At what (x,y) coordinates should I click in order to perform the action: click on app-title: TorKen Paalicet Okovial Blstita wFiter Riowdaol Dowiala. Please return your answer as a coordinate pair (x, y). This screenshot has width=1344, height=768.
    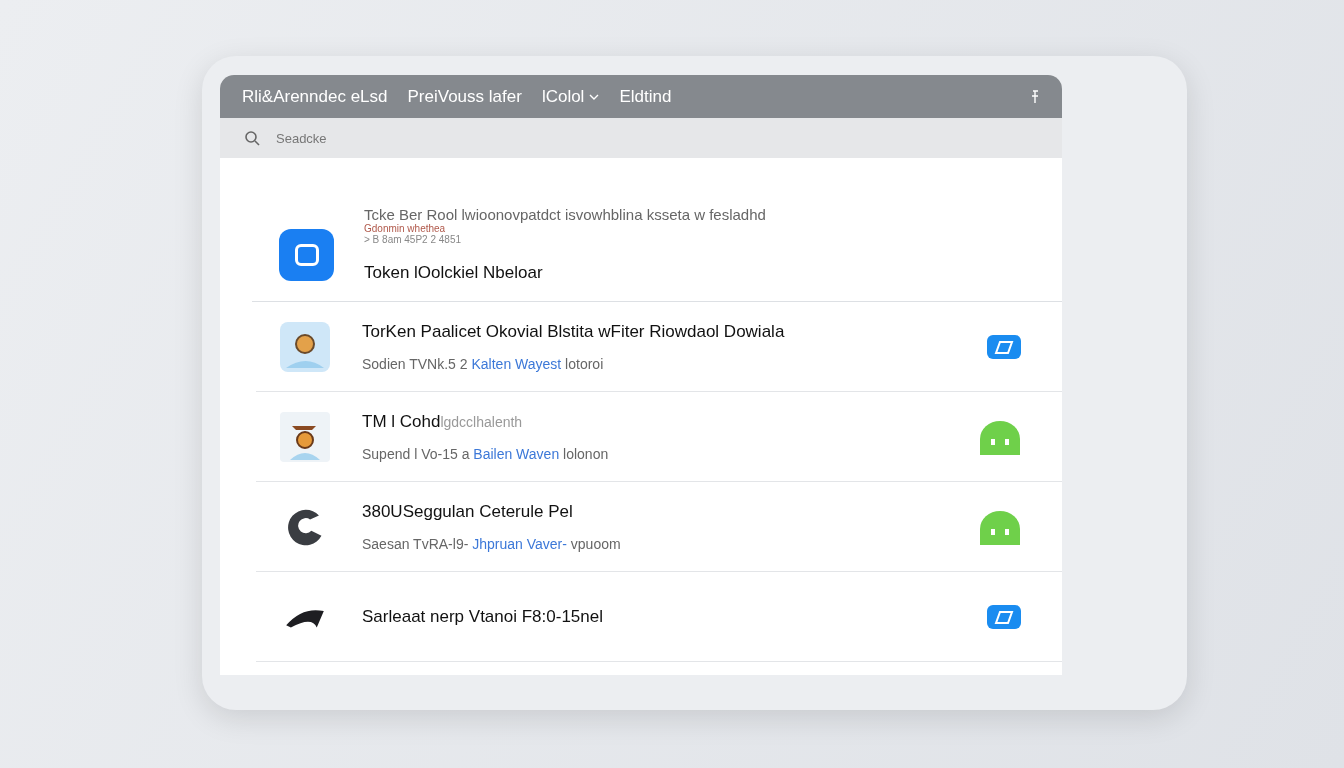
    Looking at the image, I should click on (574, 331).